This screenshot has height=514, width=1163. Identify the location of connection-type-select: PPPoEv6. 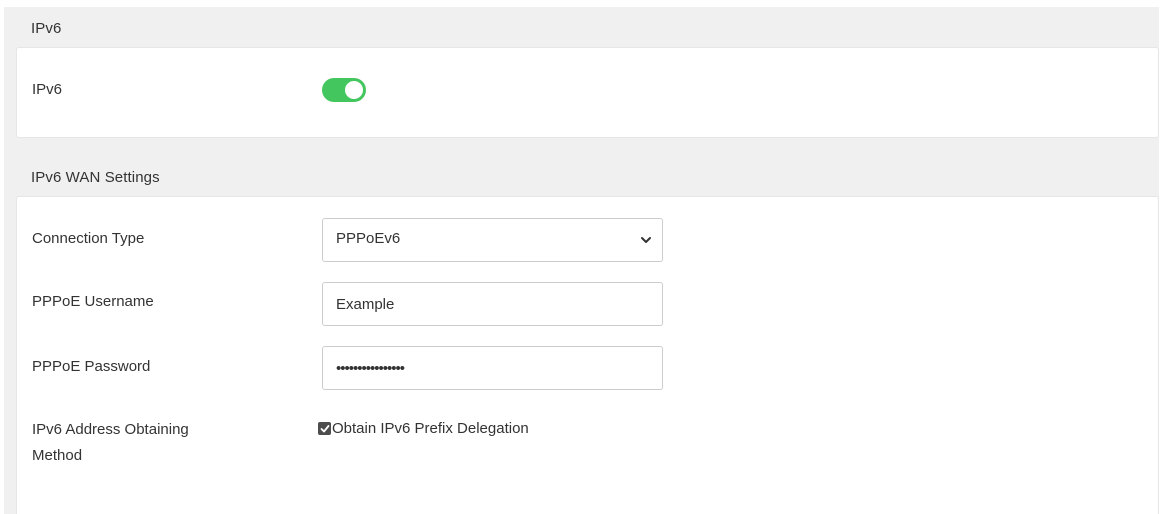
(492, 240).